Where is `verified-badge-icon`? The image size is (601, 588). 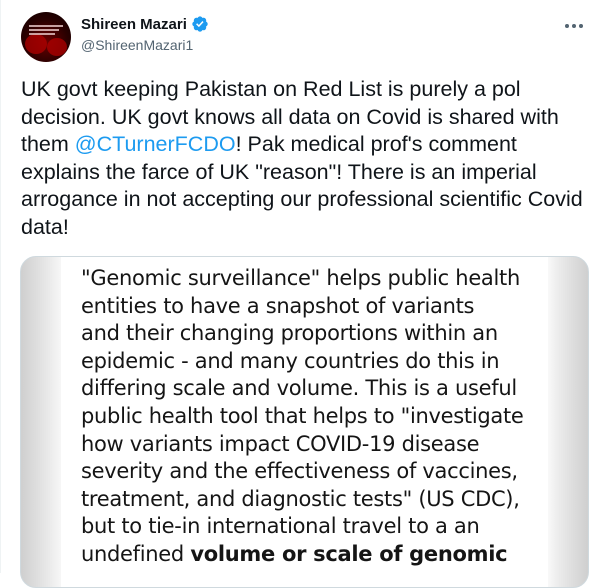
verified-badge-icon is located at coordinates (200, 24).